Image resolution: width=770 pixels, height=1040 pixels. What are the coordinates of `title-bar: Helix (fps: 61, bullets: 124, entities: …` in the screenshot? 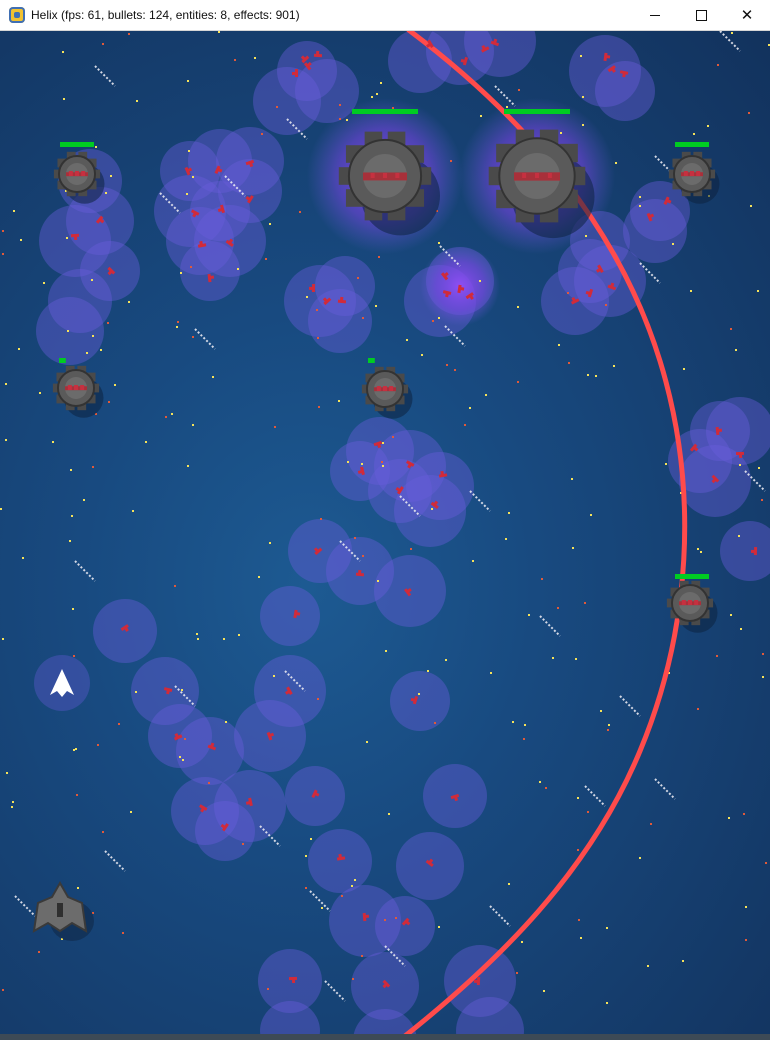 It's located at (385, 15).